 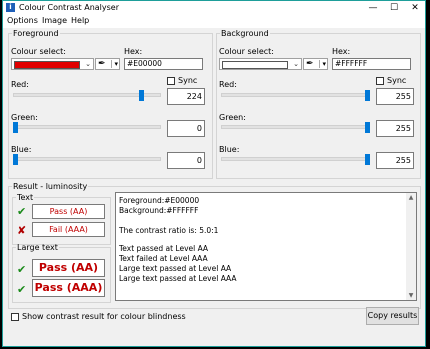 What do you see at coordinates (341, 51) in the screenshot?
I see `bg-hex-label: Hex:` at bounding box center [341, 51].